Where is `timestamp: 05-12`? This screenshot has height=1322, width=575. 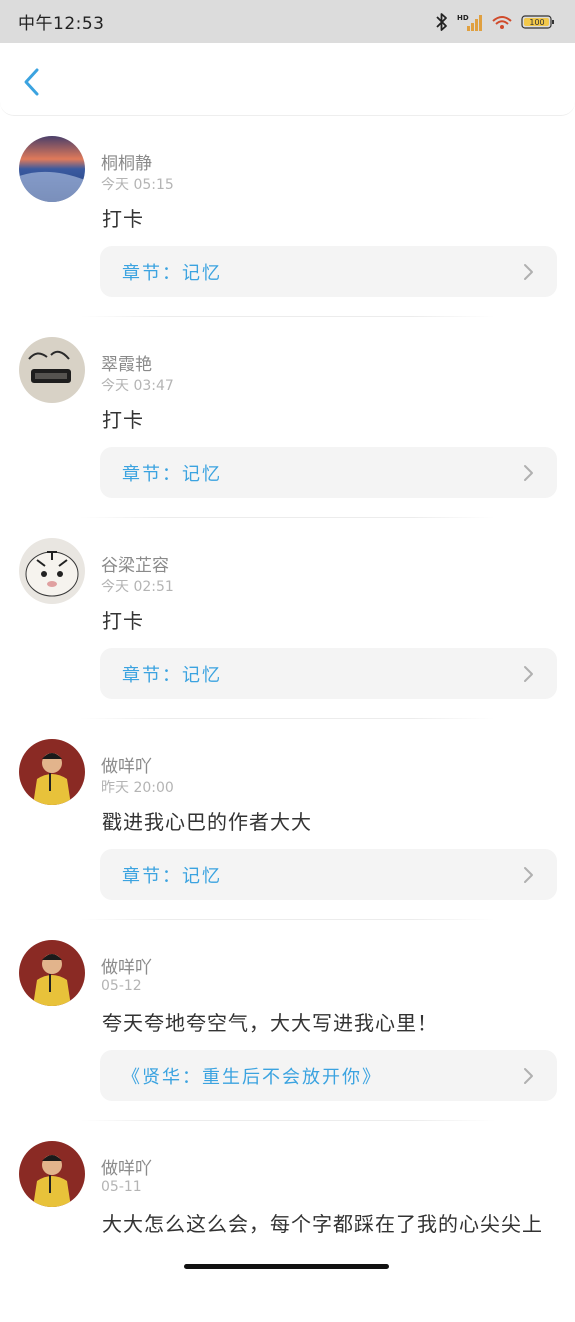 timestamp: 05-12 is located at coordinates (121, 986).